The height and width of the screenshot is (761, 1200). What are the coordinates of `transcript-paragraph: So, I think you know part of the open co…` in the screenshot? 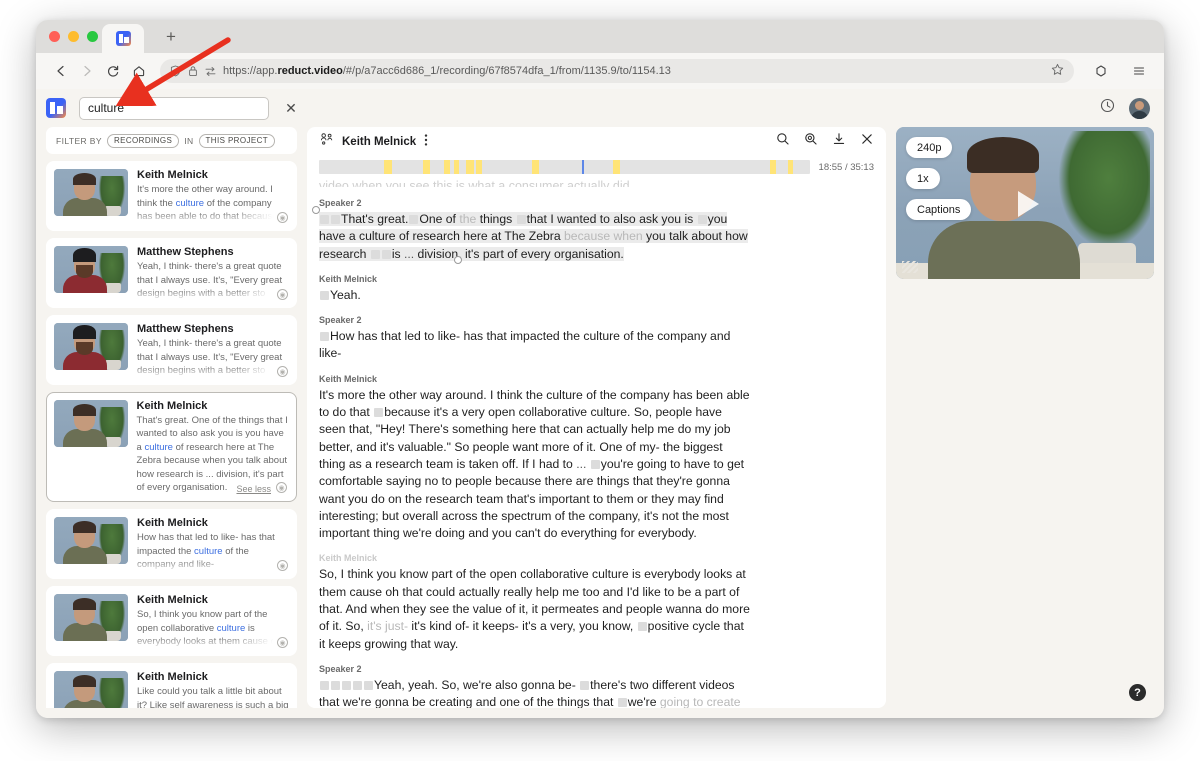 It's located at (535, 609).